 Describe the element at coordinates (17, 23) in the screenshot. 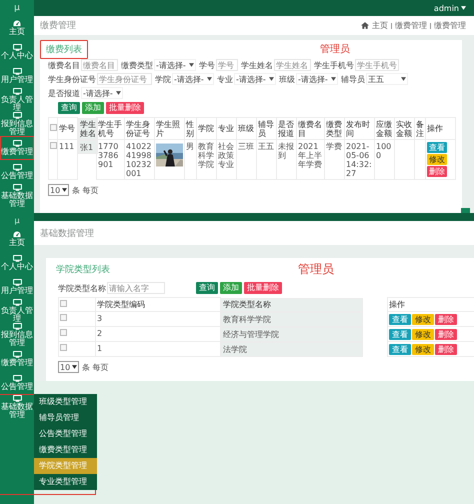

I see `gauge-icon` at that location.